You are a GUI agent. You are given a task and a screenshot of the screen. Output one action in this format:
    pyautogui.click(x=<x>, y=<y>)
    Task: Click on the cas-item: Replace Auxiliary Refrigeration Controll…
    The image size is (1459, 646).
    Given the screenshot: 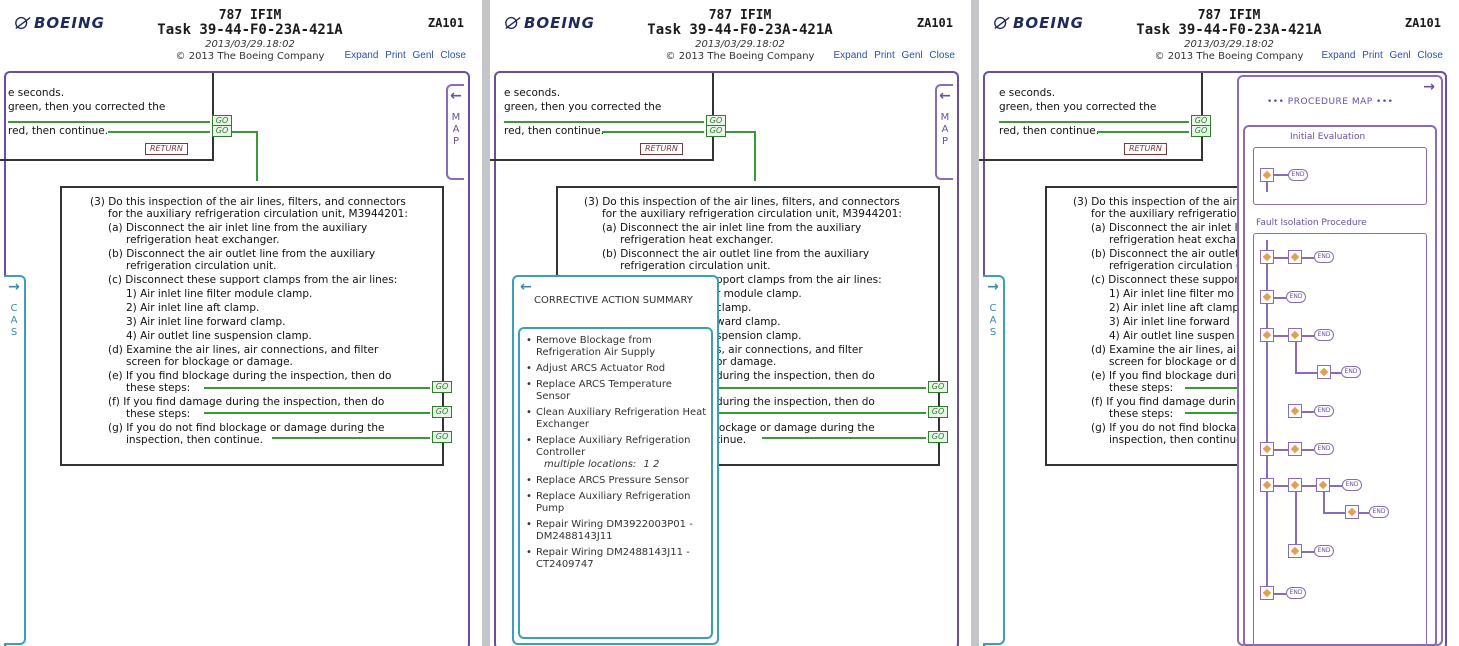 What is the action you would take?
    pyautogui.click(x=613, y=446)
    